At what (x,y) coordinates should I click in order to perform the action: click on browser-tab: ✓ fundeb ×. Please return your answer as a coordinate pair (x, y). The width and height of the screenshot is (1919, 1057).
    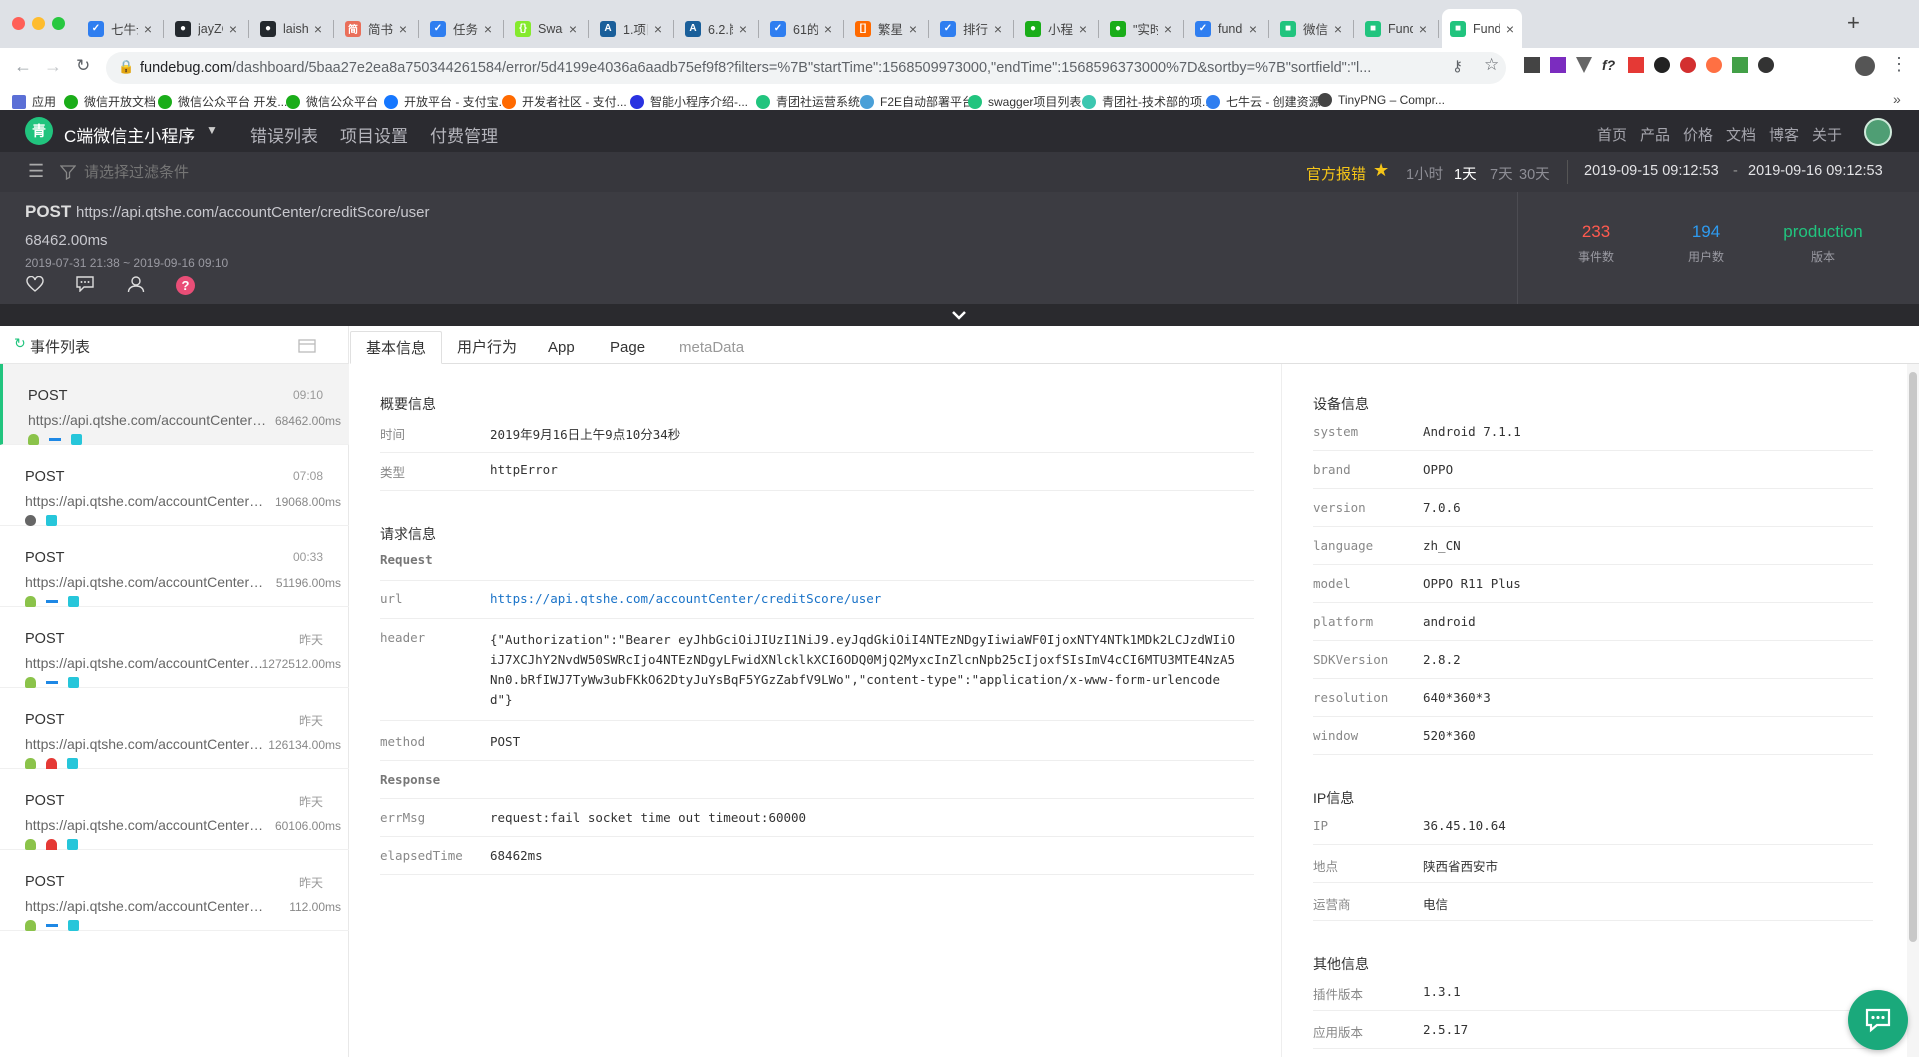
    Looking at the image, I should click on (1226, 28).